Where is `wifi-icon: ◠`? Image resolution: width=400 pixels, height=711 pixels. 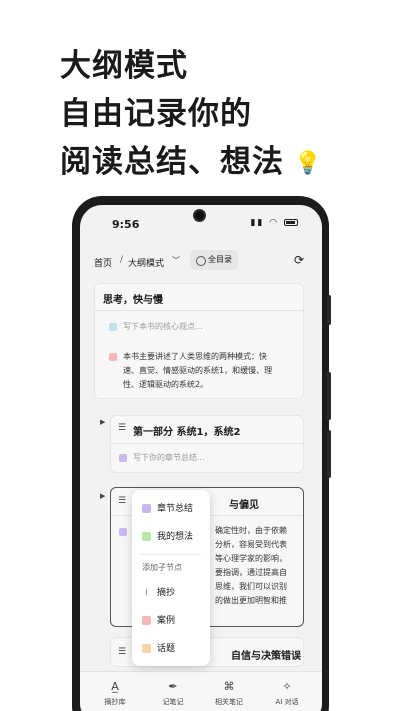 wifi-icon: ◠ is located at coordinates (274, 223).